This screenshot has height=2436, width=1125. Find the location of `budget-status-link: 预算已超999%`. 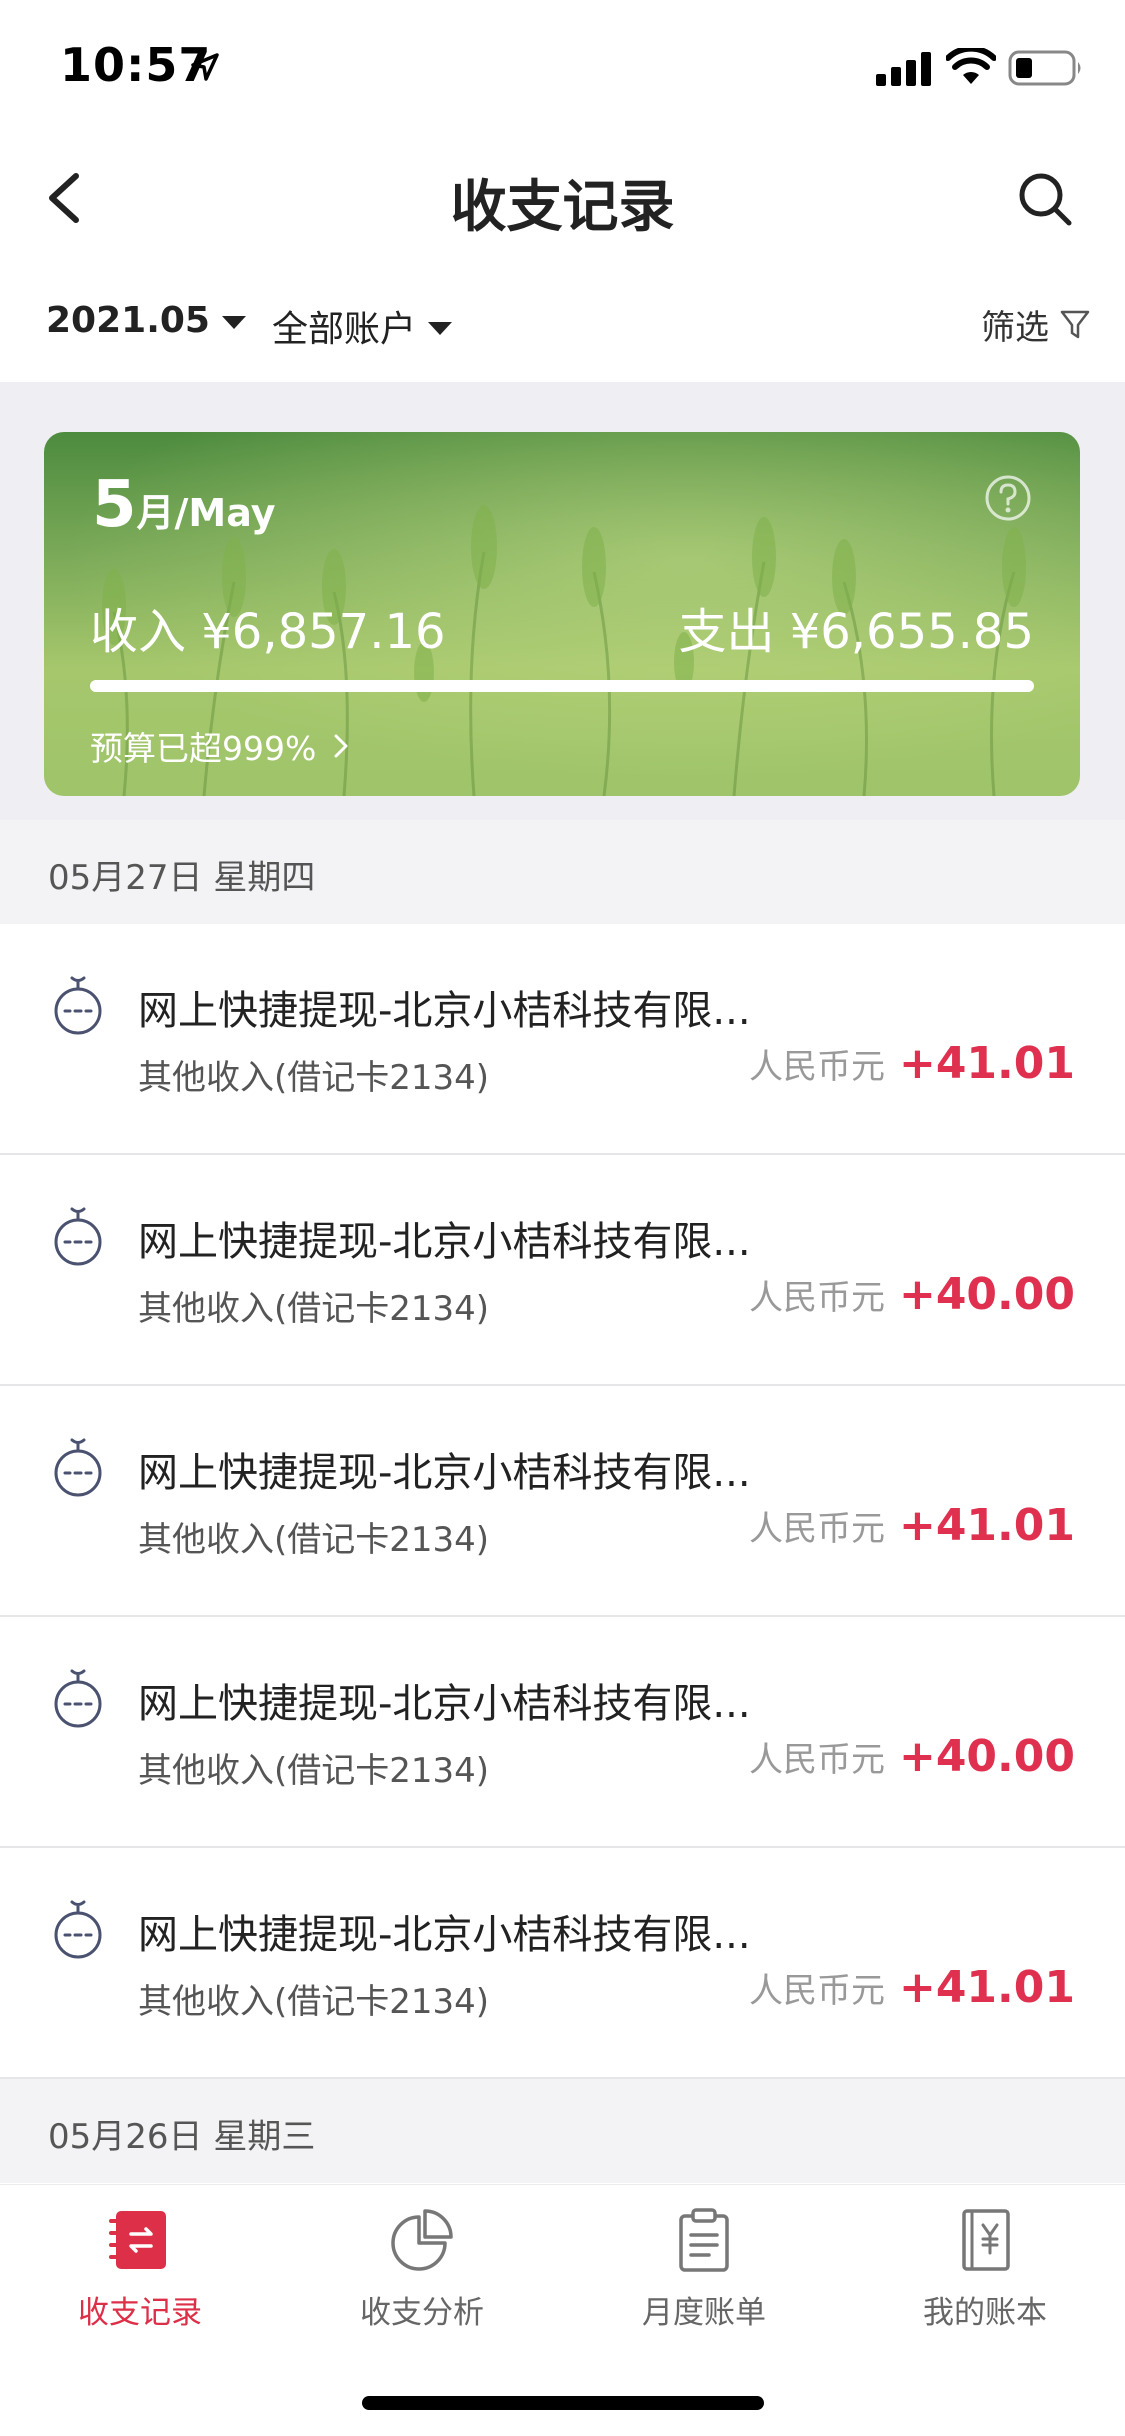

budget-status-link: 预算已超999% is located at coordinates (220, 746).